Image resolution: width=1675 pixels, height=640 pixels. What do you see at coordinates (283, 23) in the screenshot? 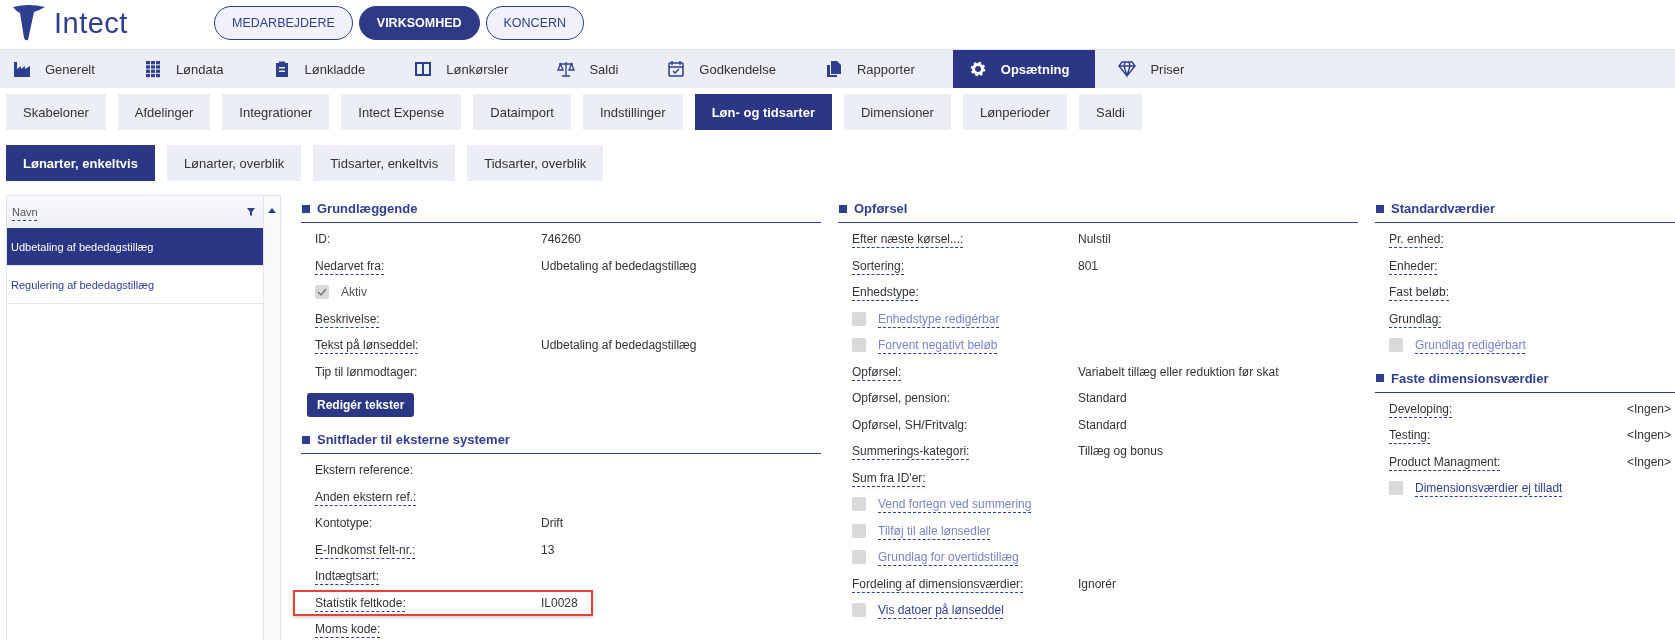
I see `scope-button: MEDARBEJDERE` at bounding box center [283, 23].